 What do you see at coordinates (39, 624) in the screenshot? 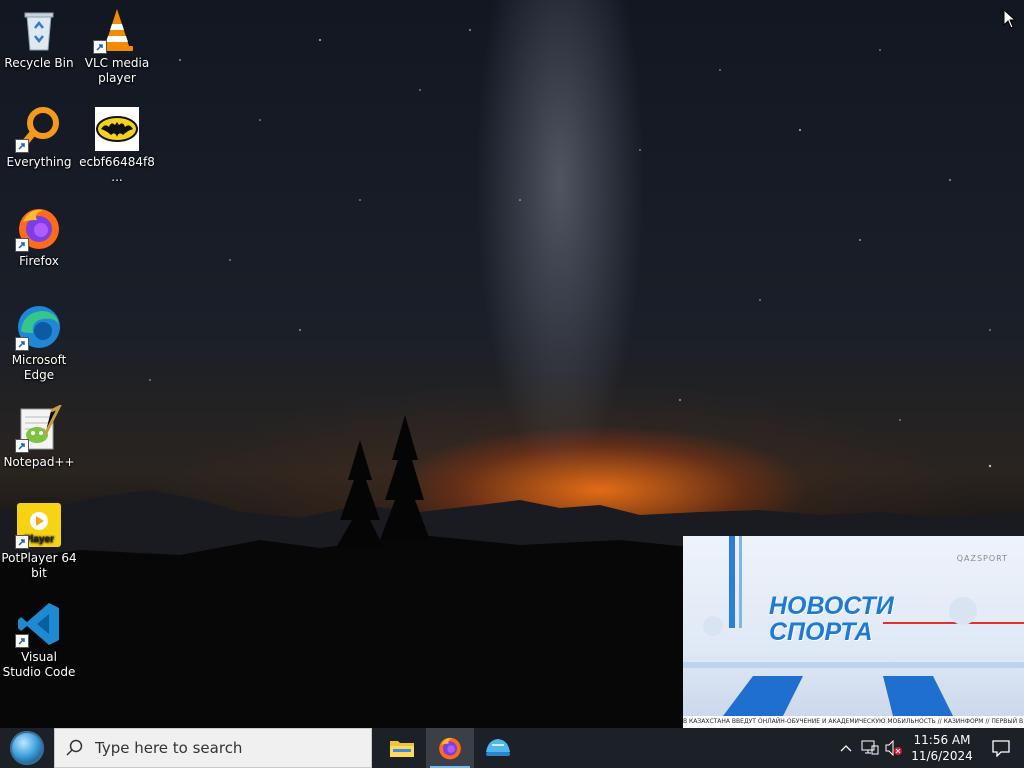
I see `vscode-icon` at bounding box center [39, 624].